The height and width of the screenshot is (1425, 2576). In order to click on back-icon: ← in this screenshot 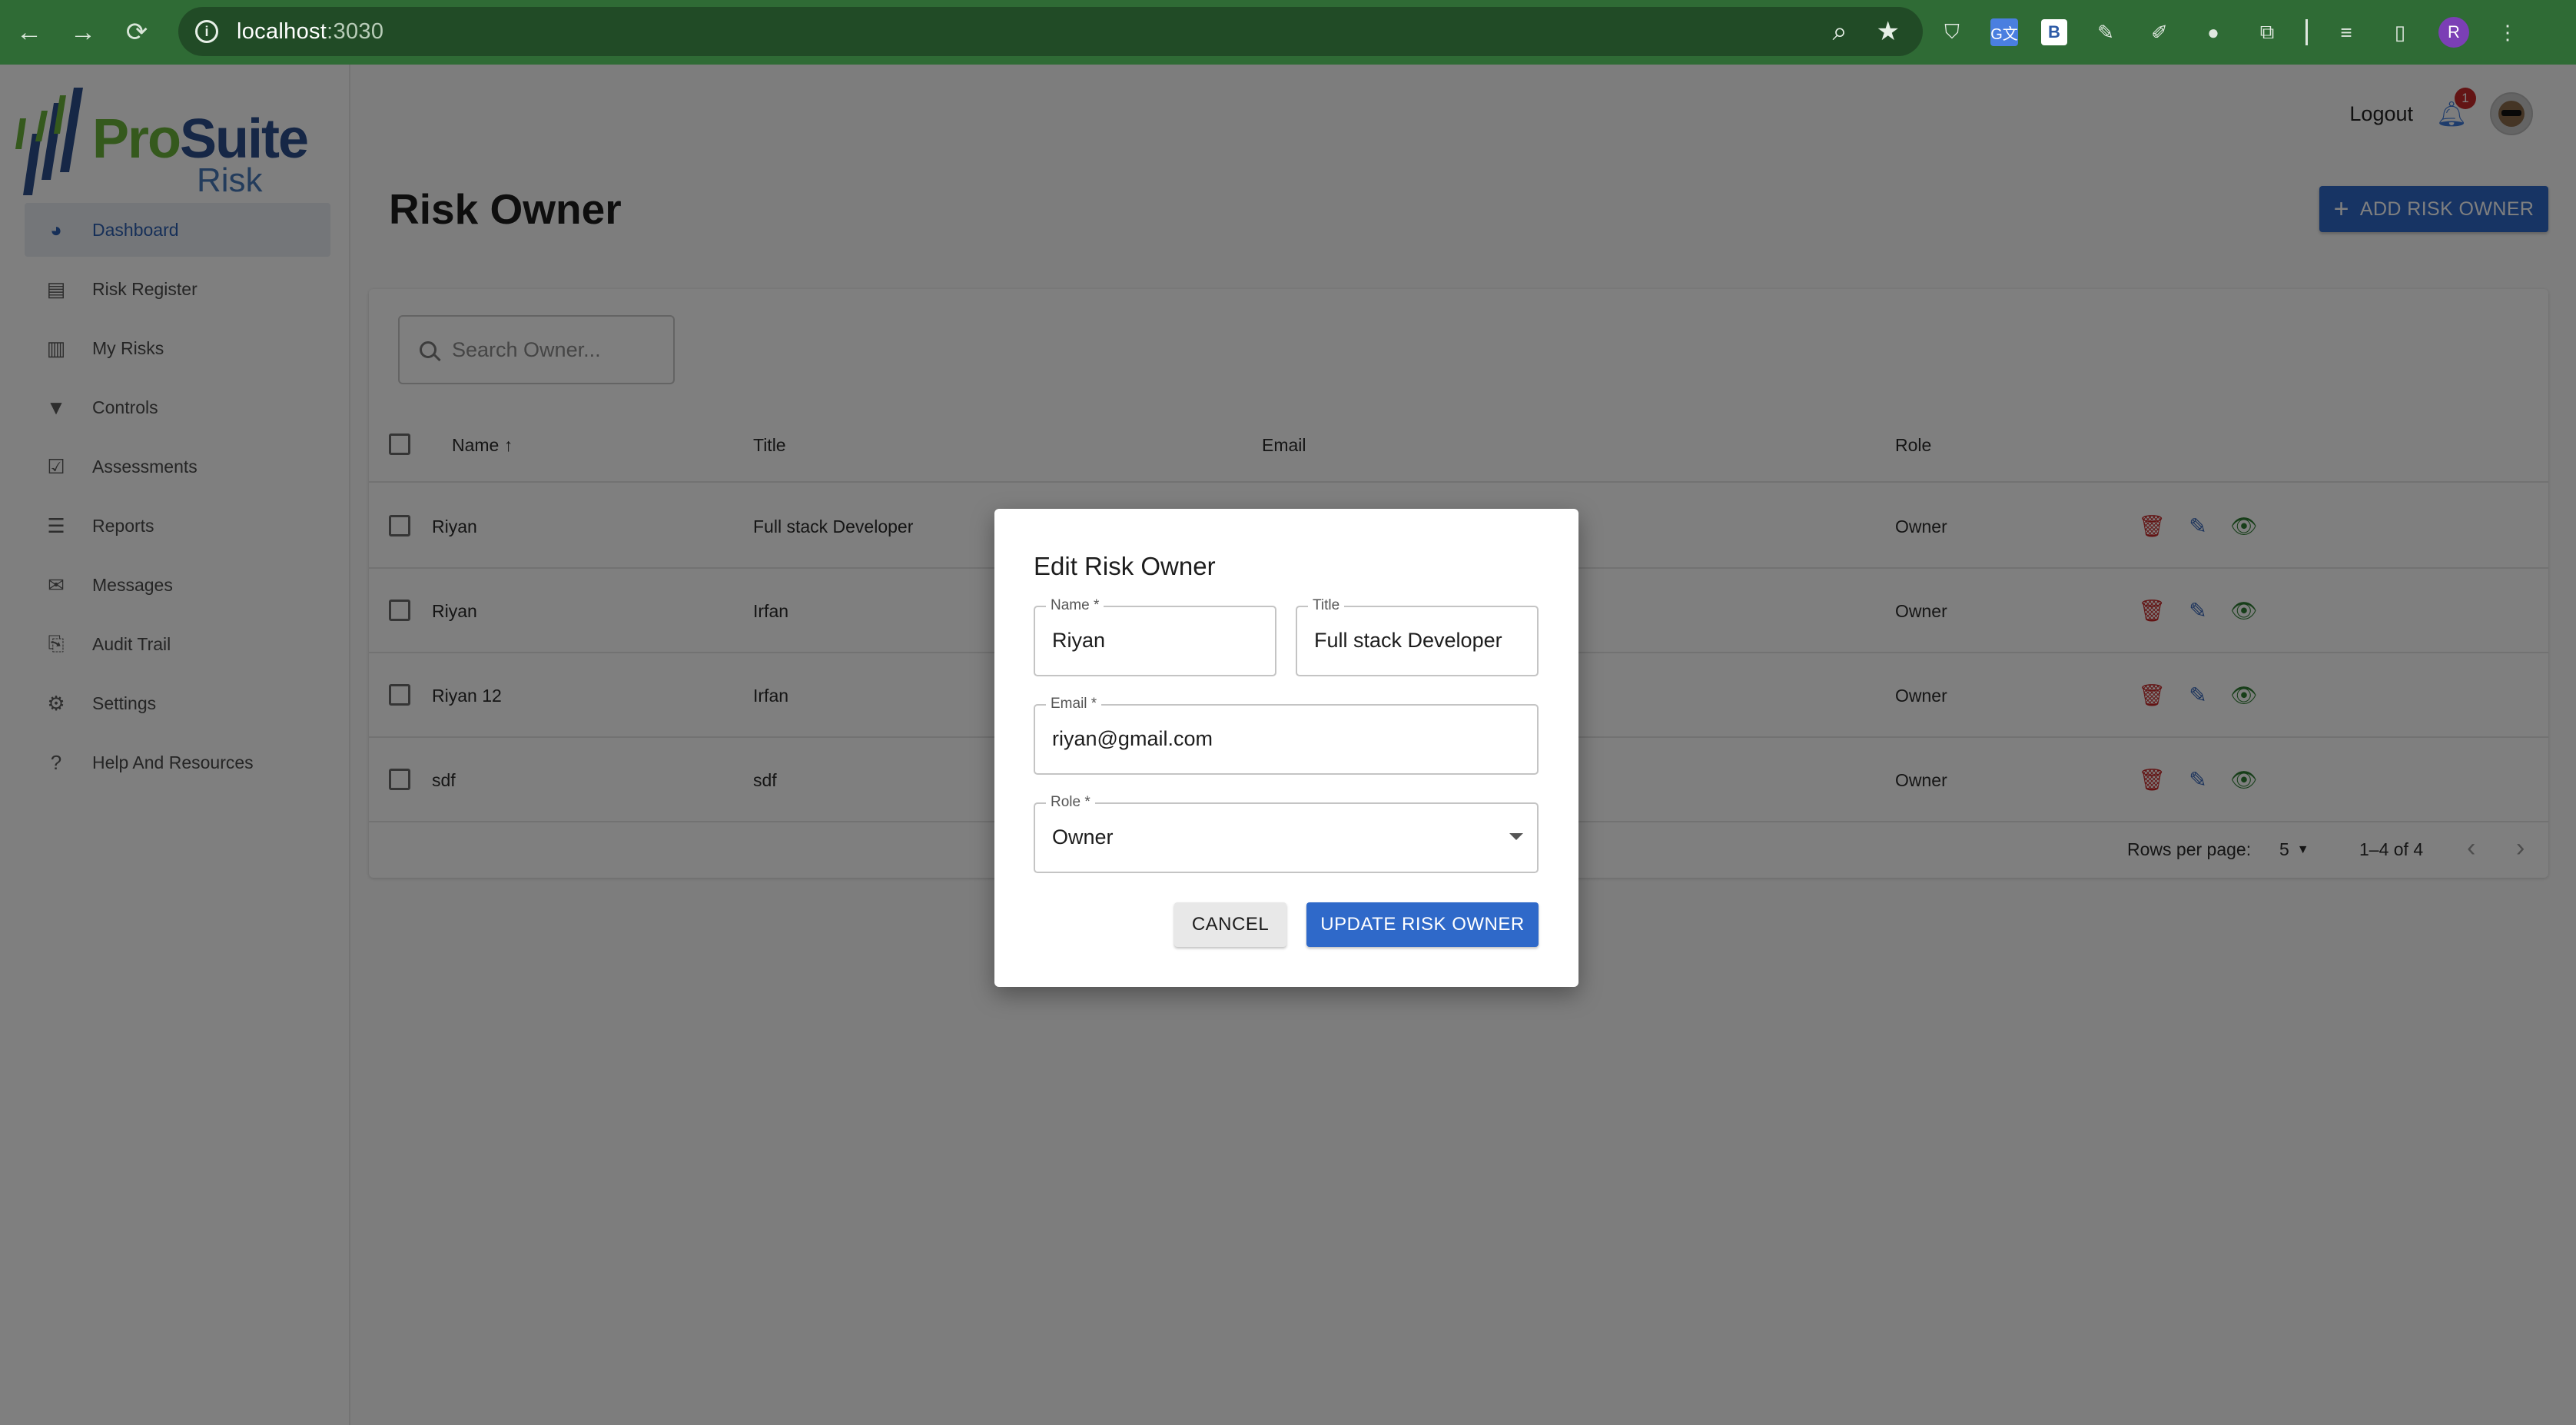, I will do `click(29, 32)`.